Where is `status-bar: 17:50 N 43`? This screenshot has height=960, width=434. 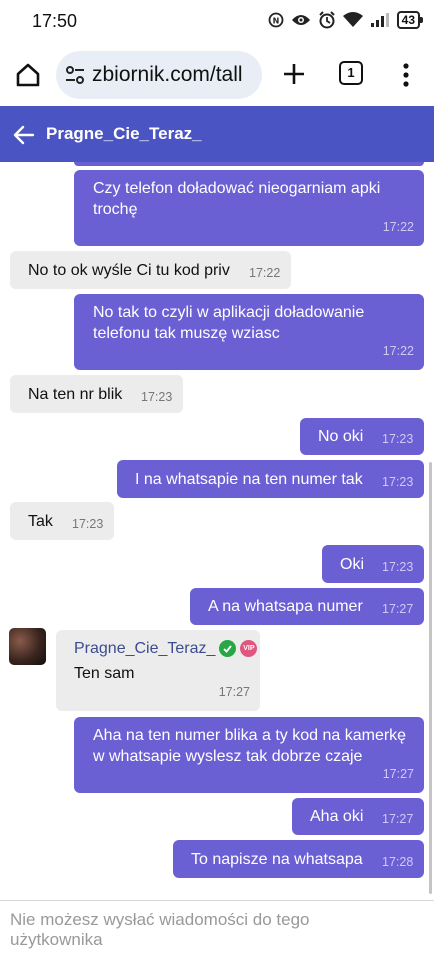
status-bar: 17:50 N 43 is located at coordinates (217, 22).